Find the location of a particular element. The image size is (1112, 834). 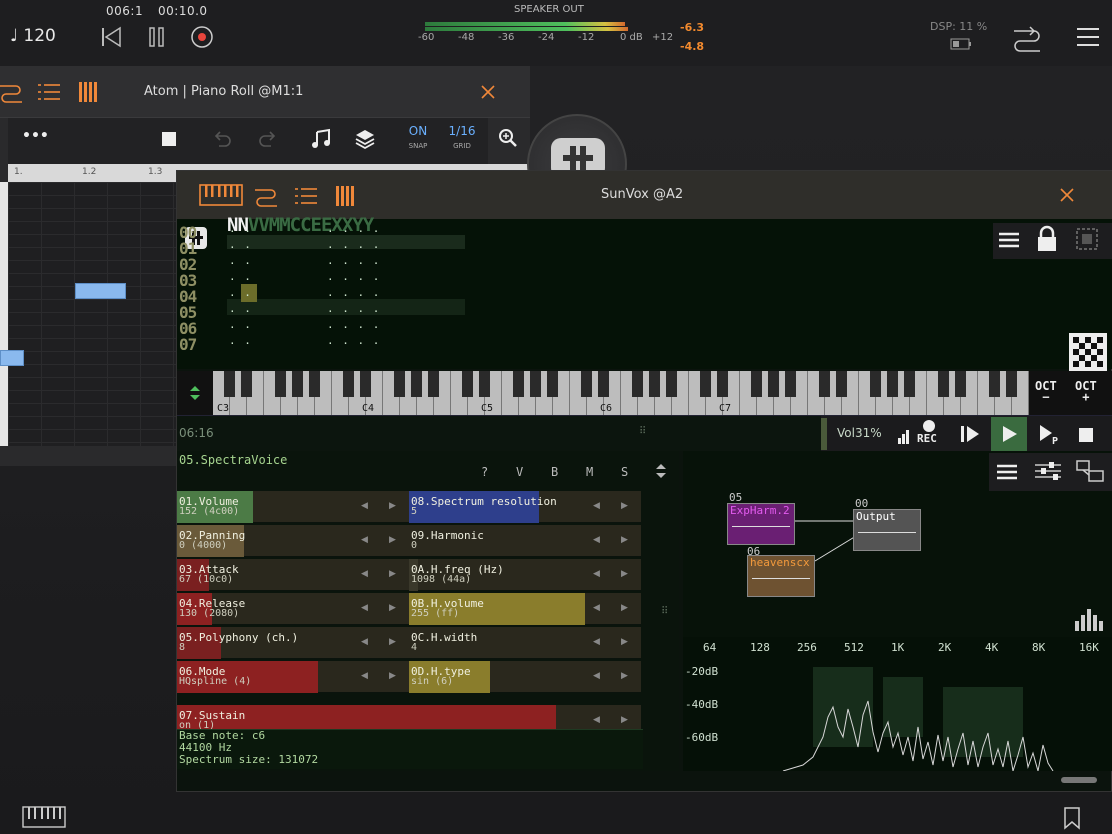

keyboard-icon is located at coordinates (221, 195).